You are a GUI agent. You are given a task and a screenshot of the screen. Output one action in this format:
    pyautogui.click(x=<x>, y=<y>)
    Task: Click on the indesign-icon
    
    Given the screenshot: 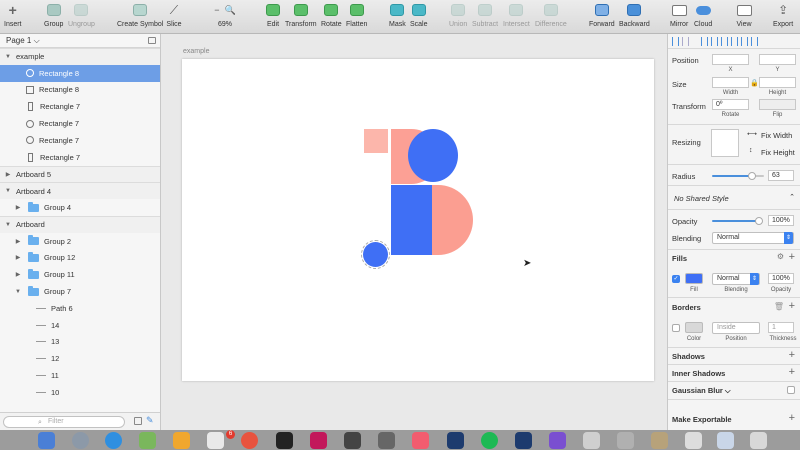 What is the action you would take?
    pyautogui.click(x=318, y=440)
    